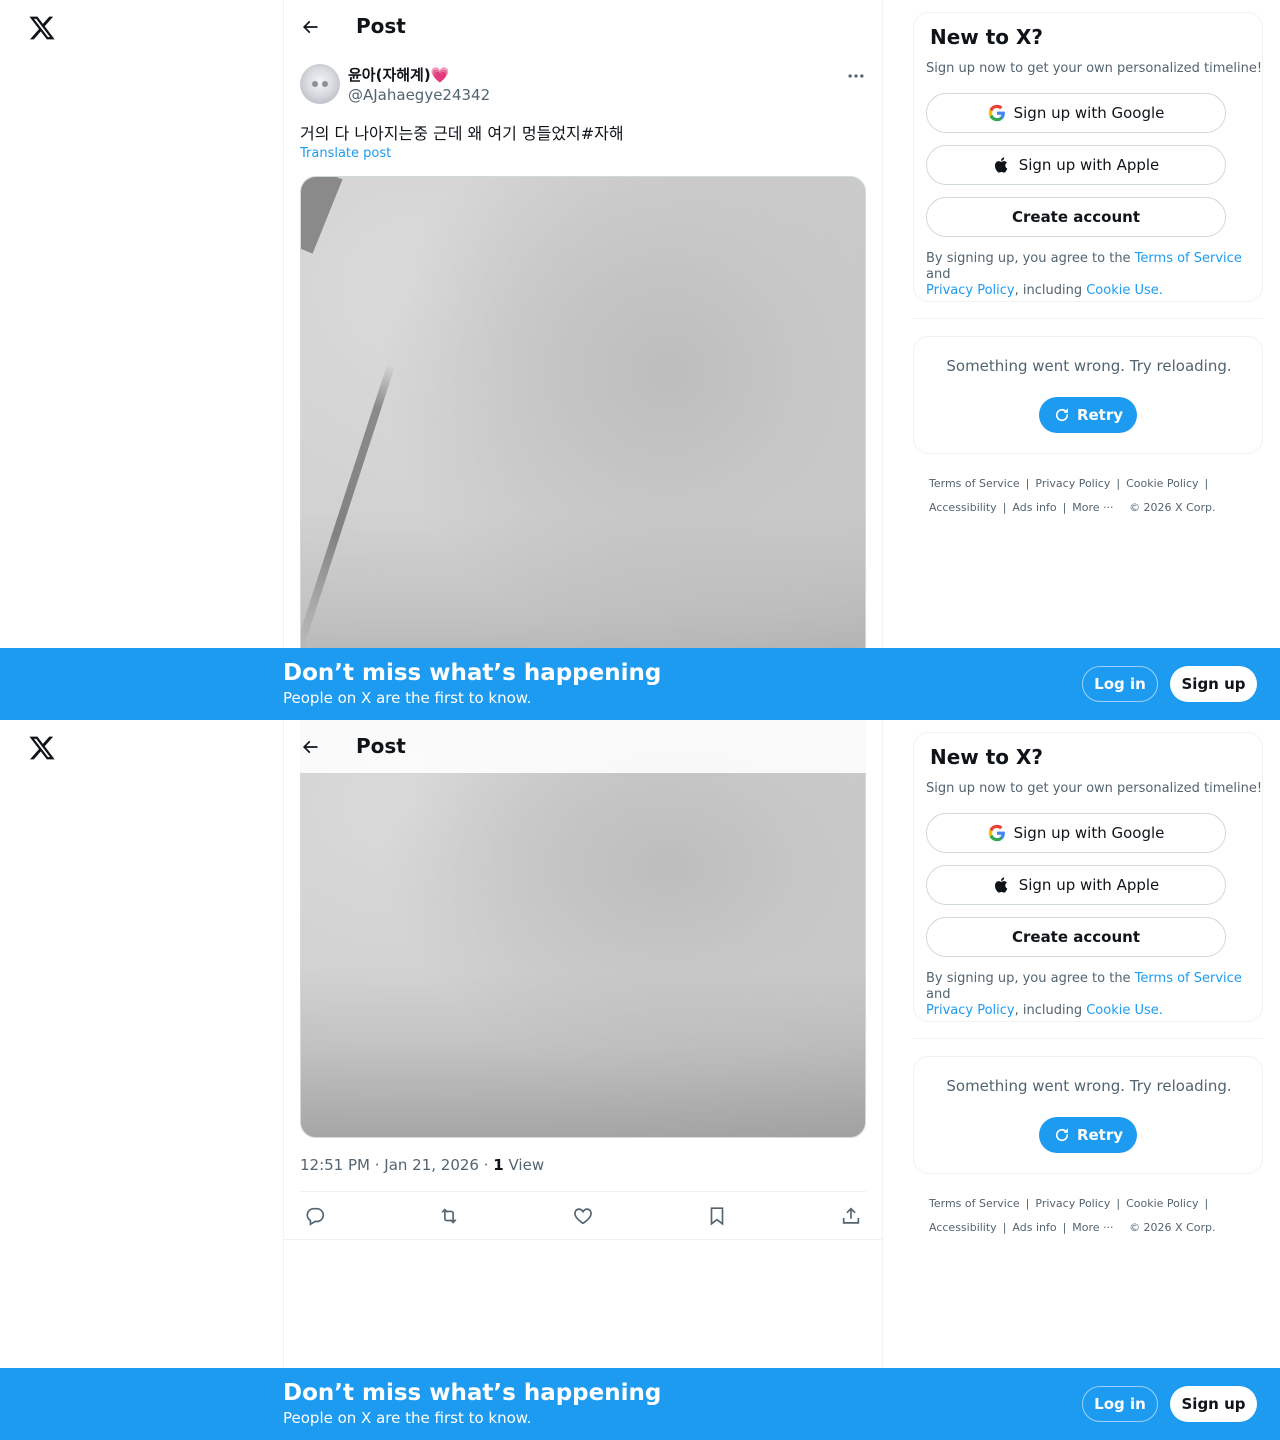 Image resolution: width=1280 pixels, height=1440 pixels. What do you see at coordinates (449, 1216) in the screenshot?
I see `repost-icon` at bounding box center [449, 1216].